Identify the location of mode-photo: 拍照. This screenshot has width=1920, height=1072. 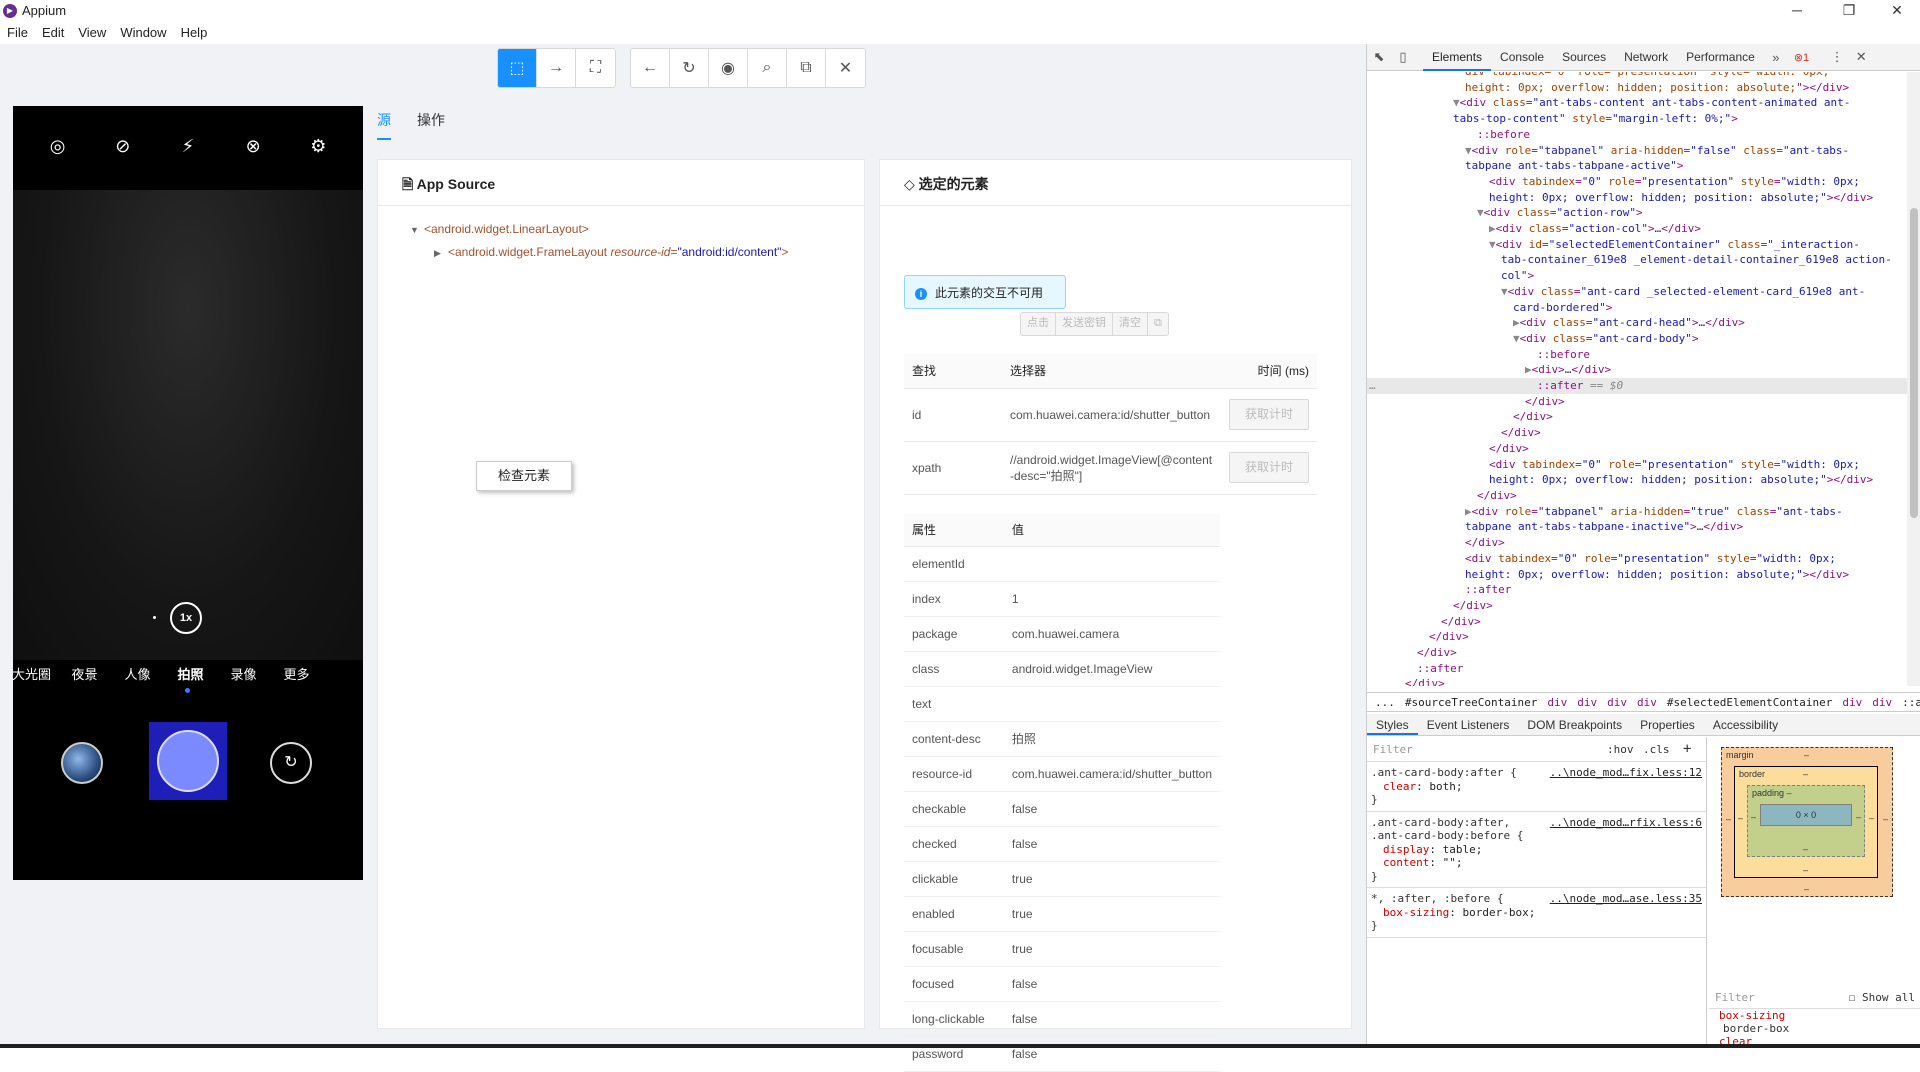
(190, 673).